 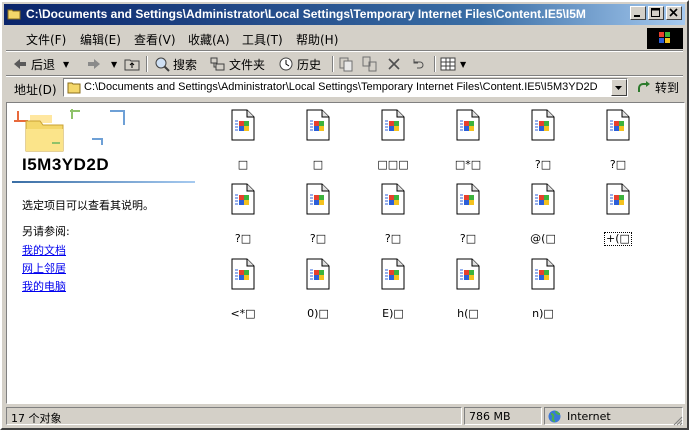 I want to click on link-my-documents: 我的文档, so click(x=44, y=250).